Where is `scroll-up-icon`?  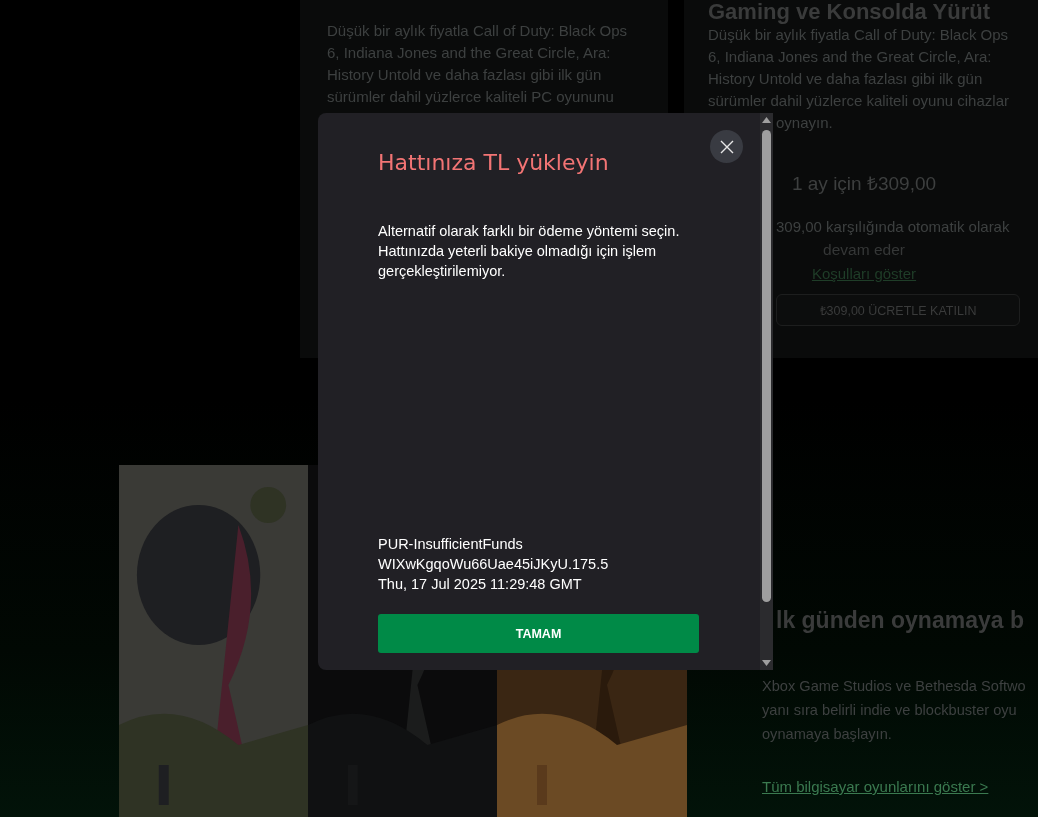
scroll-up-icon is located at coordinates (766, 120).